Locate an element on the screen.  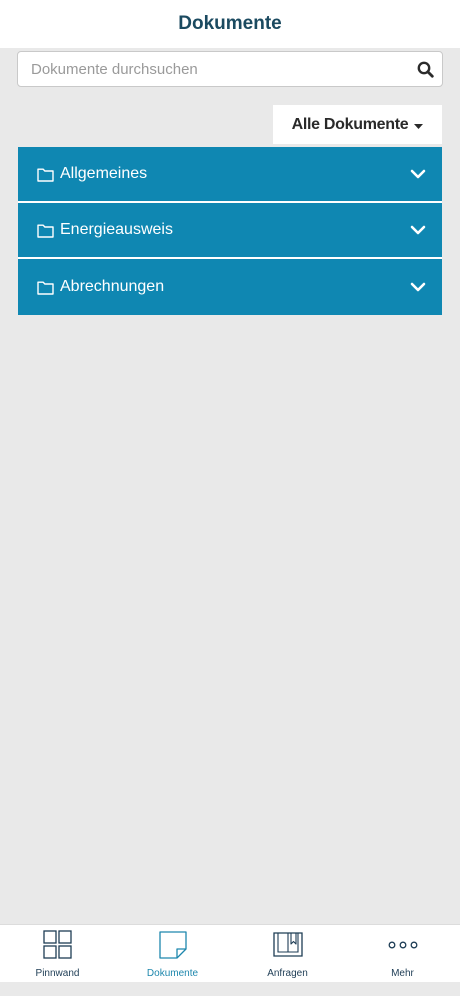
folder-item-energieausweis: Energieausweis is located at coordinates (230, 231).